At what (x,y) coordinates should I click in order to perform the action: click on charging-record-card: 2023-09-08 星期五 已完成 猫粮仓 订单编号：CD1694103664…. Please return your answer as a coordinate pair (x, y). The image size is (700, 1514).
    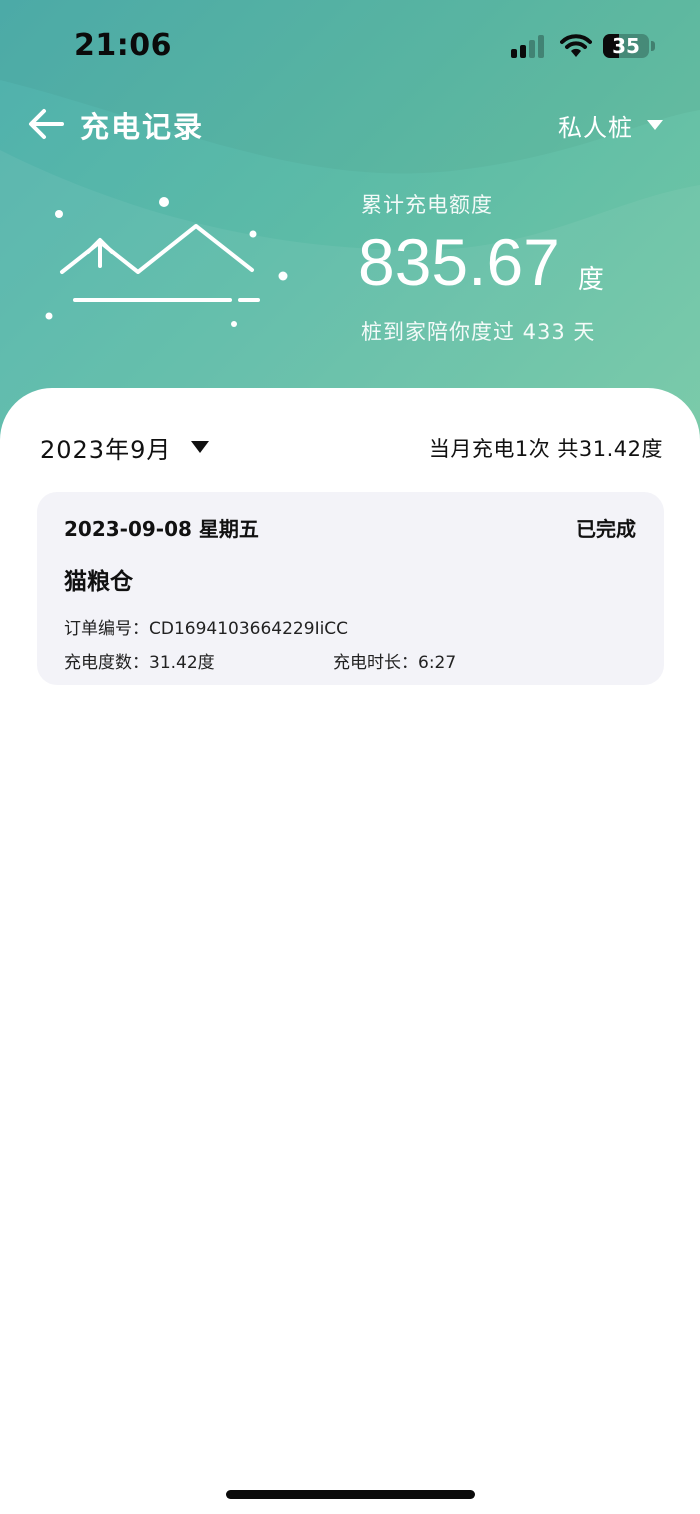
    Looking at the image, I should click on (350, 588).